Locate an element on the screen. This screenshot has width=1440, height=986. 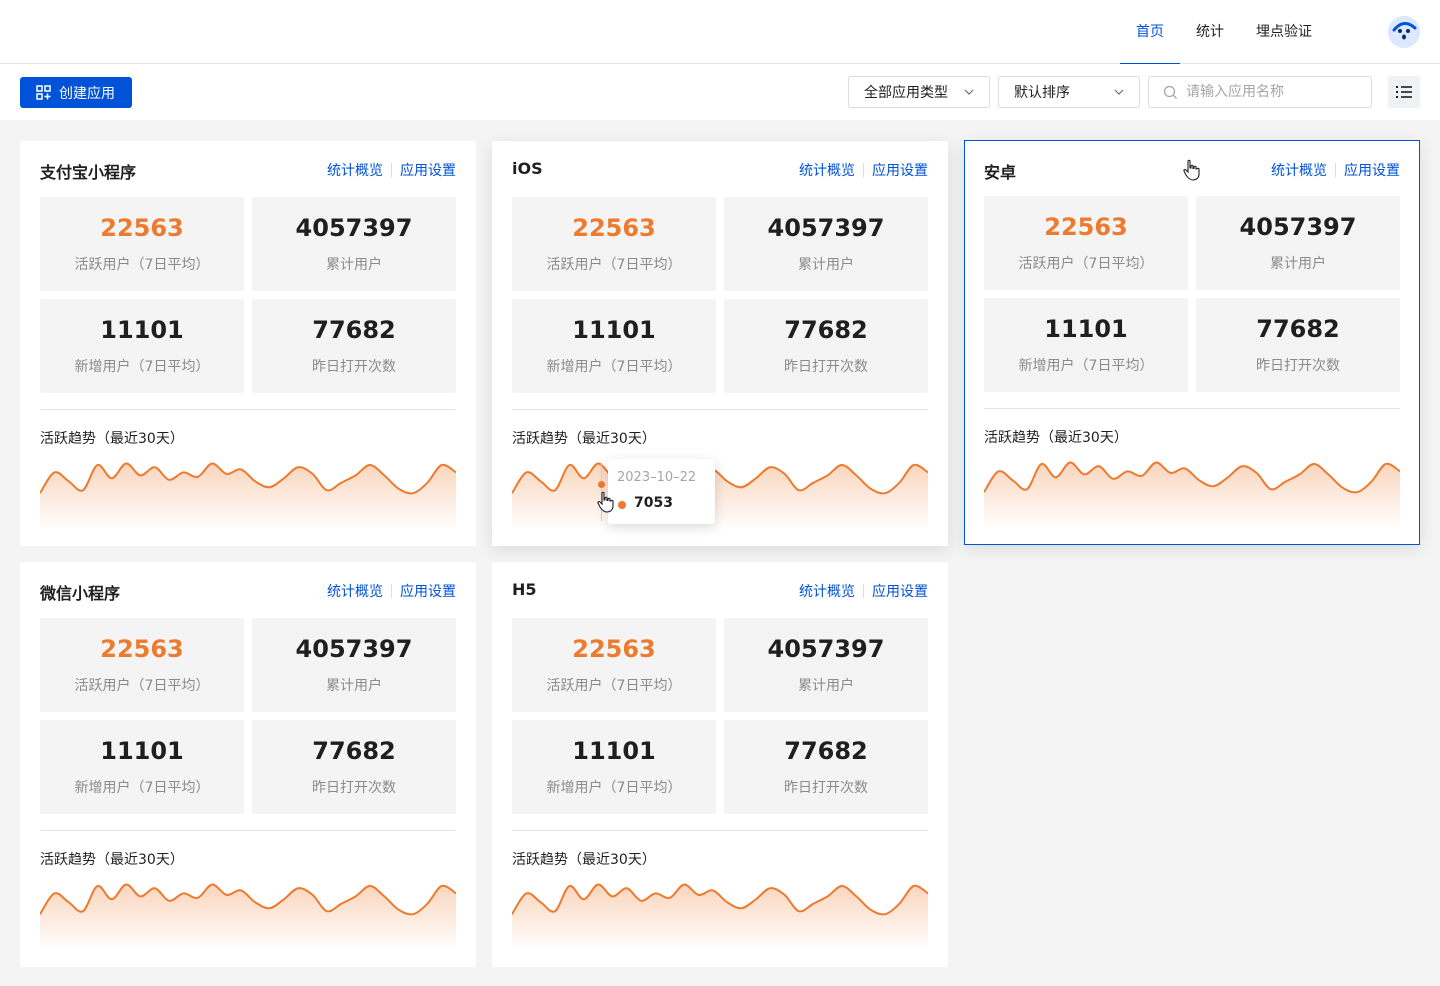
app-type-select-value: 全部应用类型 is located at coordinates (906, 93).